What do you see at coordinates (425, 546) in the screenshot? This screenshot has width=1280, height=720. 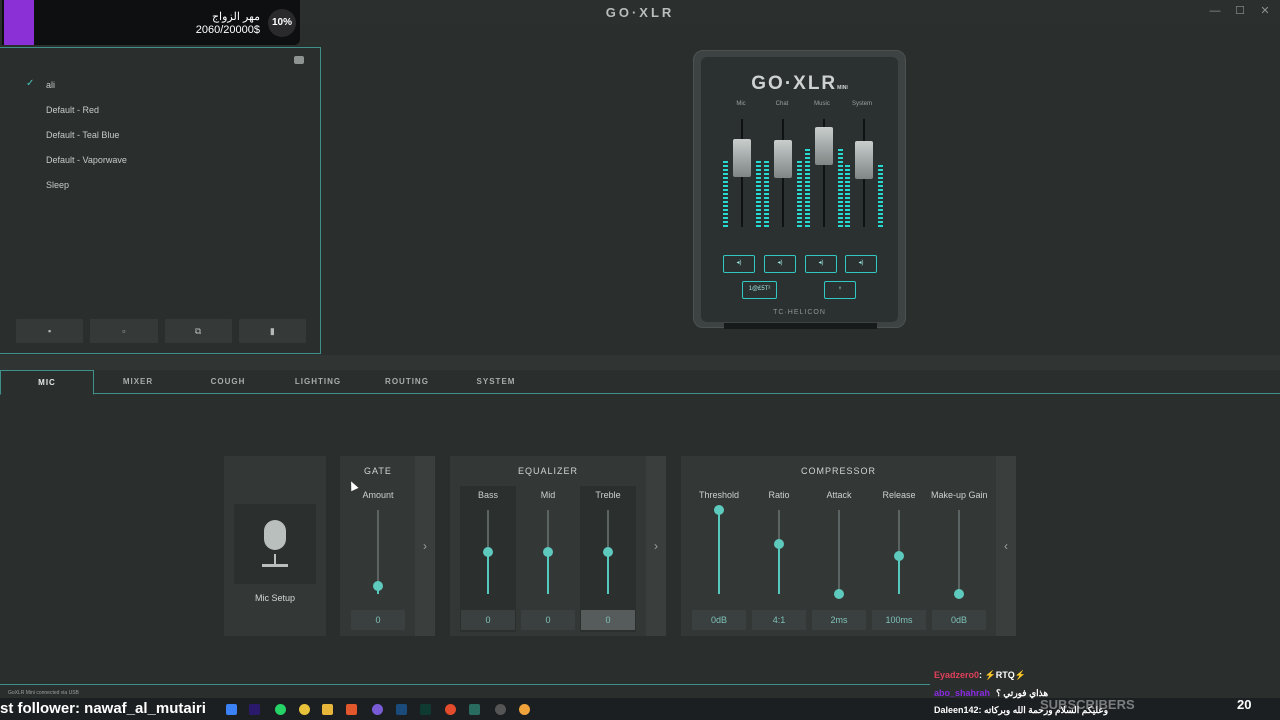 I see `gate-expand-arrow: ›` at bounding box center [425, 546].